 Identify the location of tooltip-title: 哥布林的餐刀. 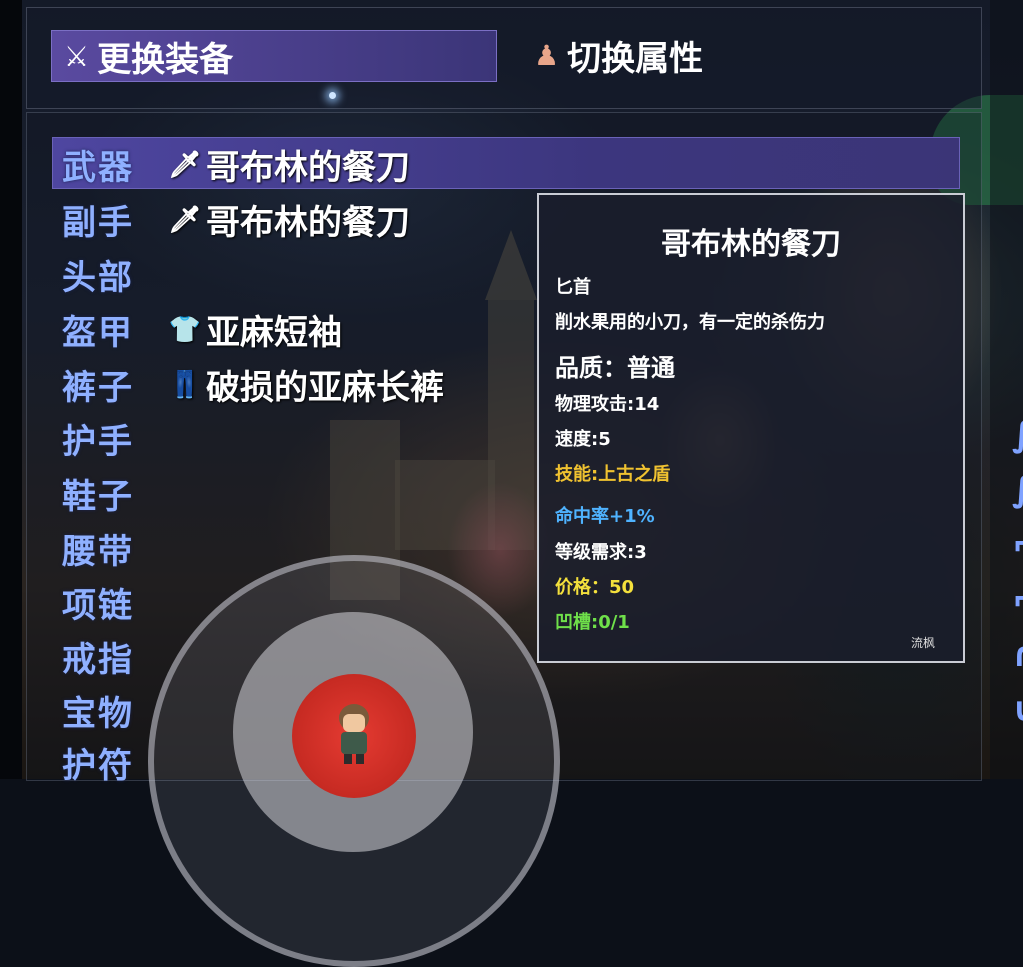
(751, 244).